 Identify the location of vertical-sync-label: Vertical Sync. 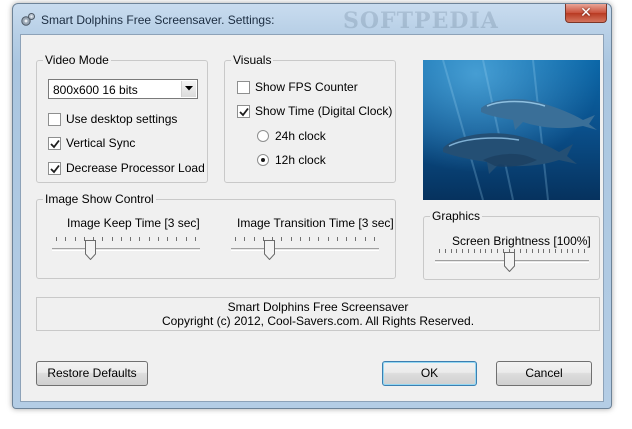
(101, 143).